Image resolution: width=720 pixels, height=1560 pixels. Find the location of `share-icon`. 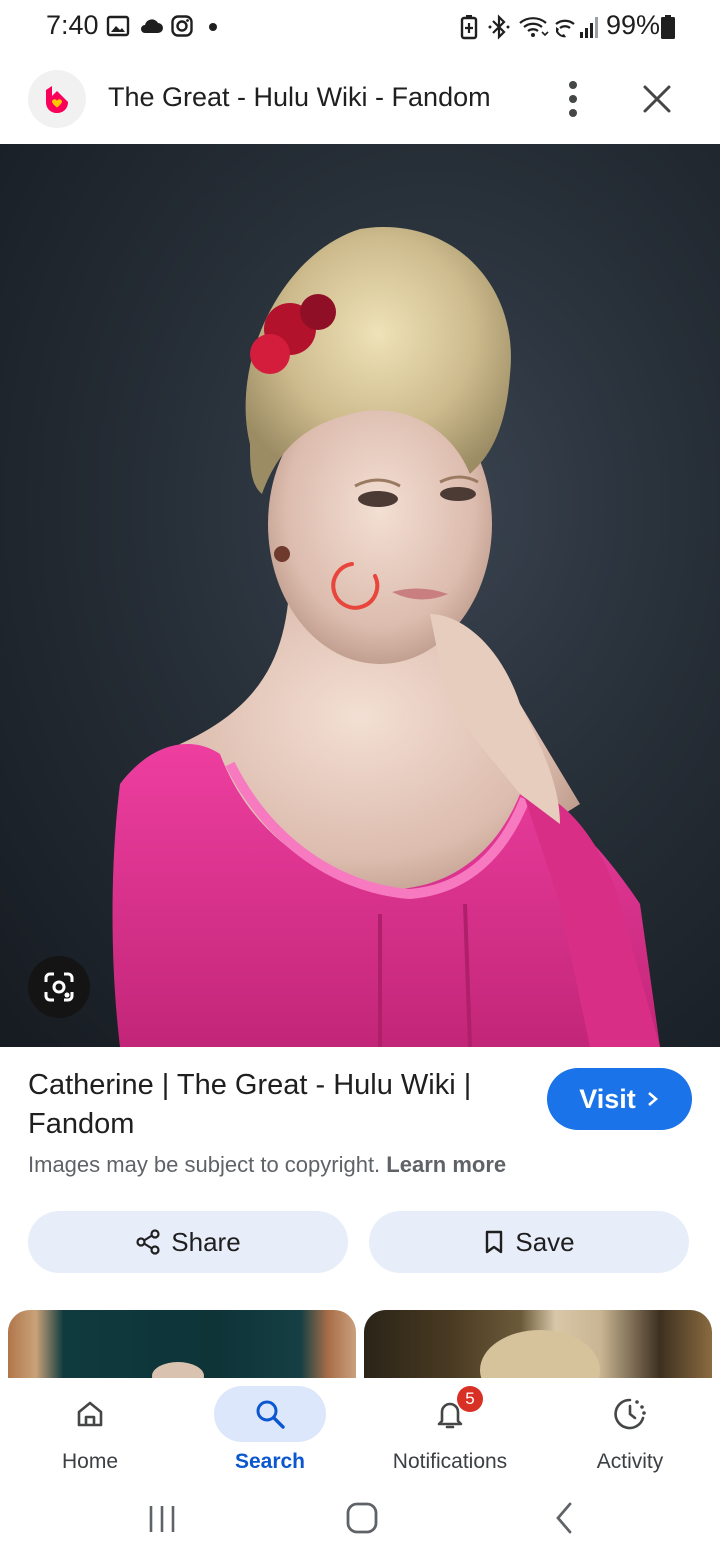

share-icon is located at coordinates (148, 1242).